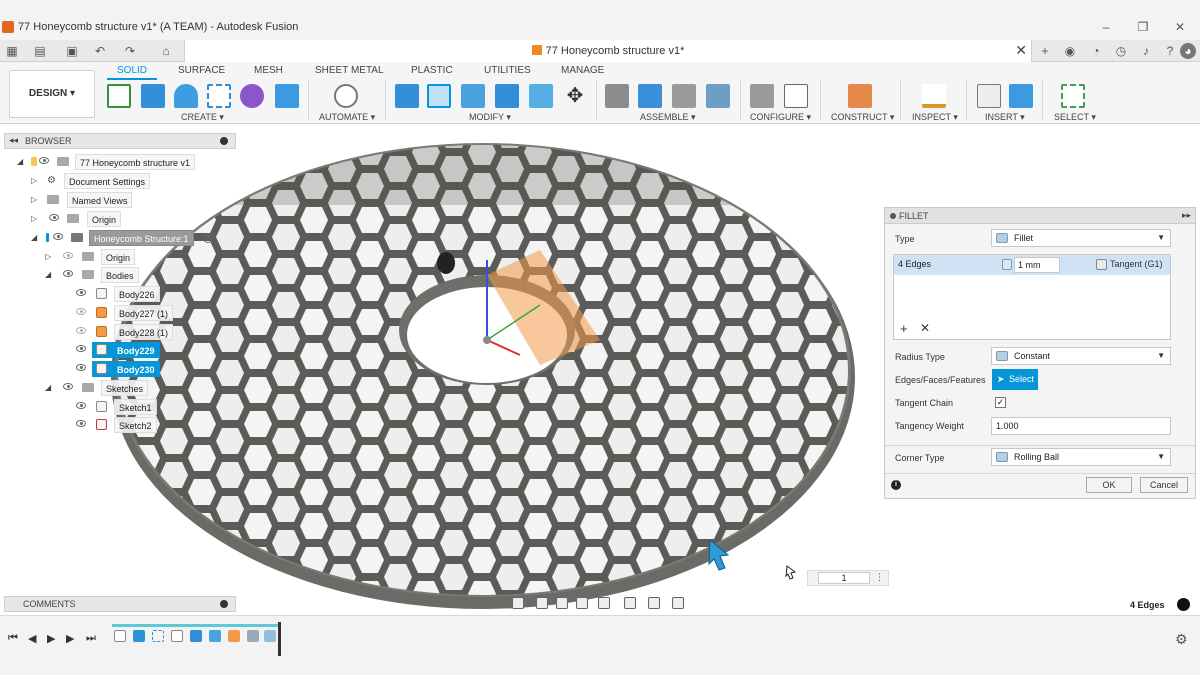 The width and height of the screenshot is (1200, 675). What do you see at coordinates (1181, 639) in the screenshot?
I see `timeline-settings-gear-icon: ⚙` at bounding box center [1181, 639].